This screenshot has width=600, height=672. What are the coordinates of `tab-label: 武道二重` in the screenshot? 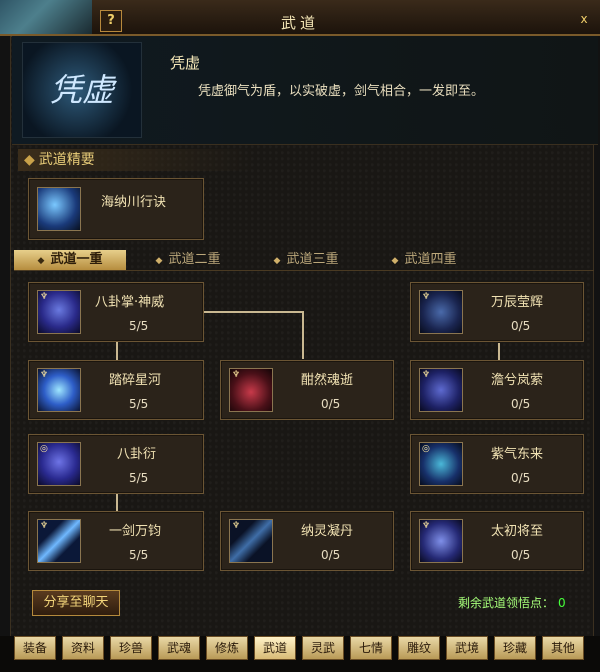 It's located at (194, 259).